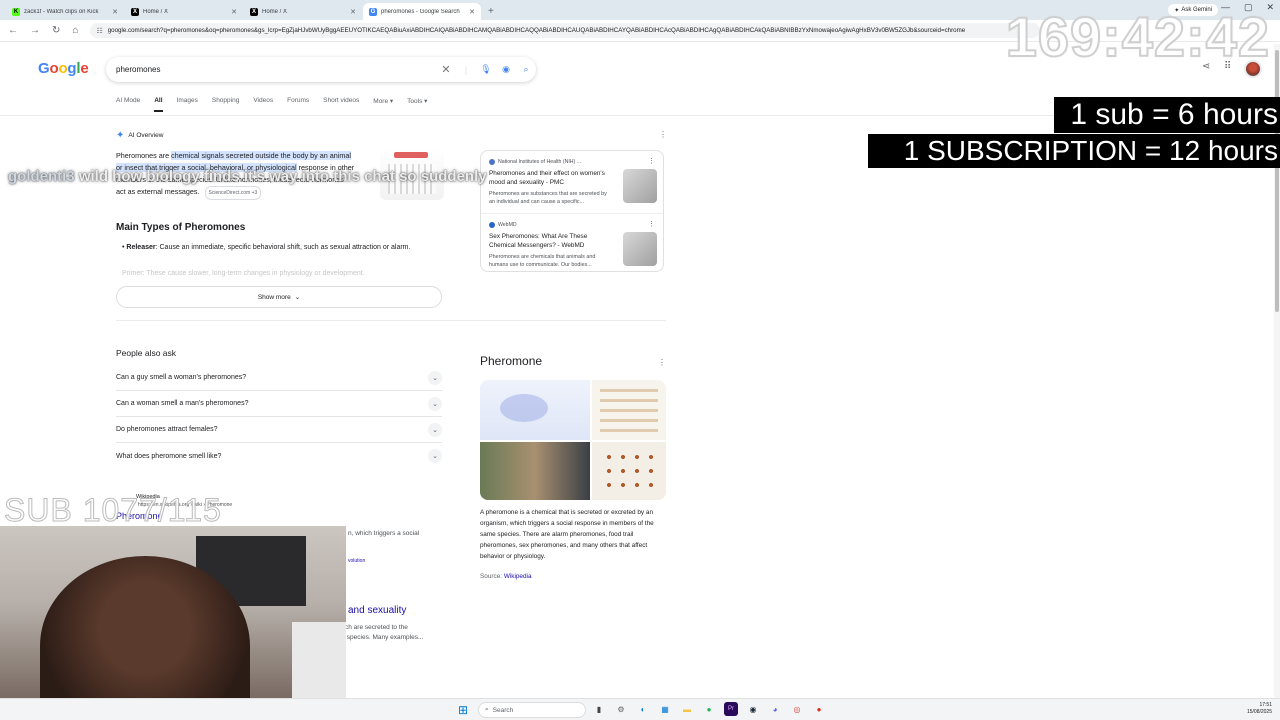 Image resolution: width=1280 pixels, height=720 pixels. I want to click on store-icon: ▦, so click(665, 709).